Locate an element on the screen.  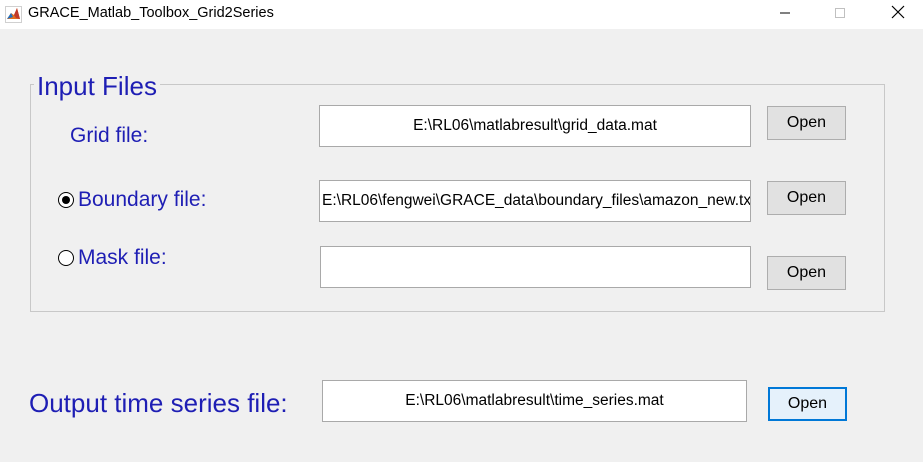
title-bar: GRACE_Matlab_Toolbox_Grid2Series is located at coordinates (461, 14).